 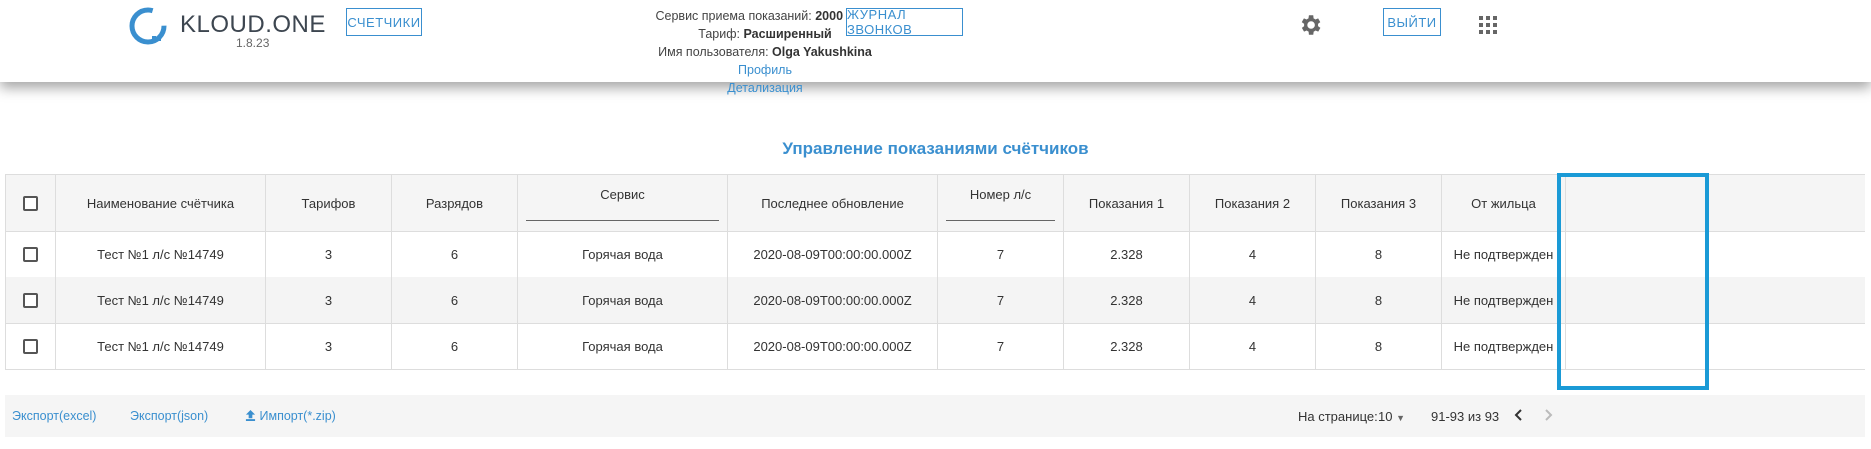 What do you see at coordinates (1548, 415) in the screenshot?
I see `next-page-icon` at bounding box center [1548, 415].